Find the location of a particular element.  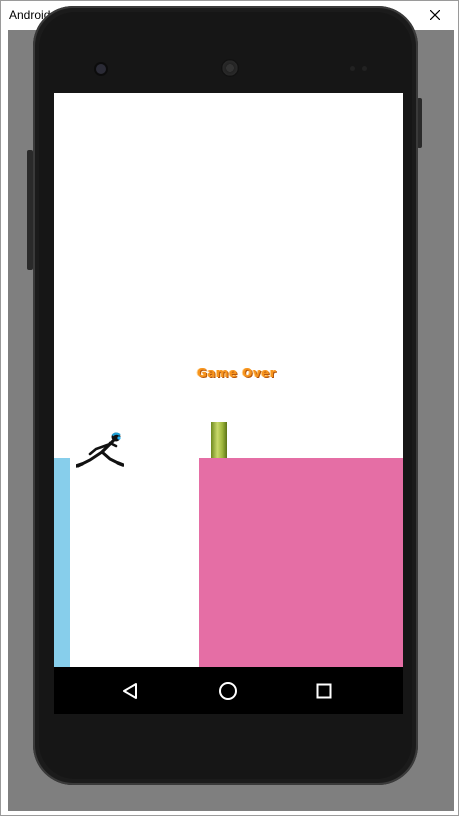

back-triangle-icon is located at coordinates (130, 691).